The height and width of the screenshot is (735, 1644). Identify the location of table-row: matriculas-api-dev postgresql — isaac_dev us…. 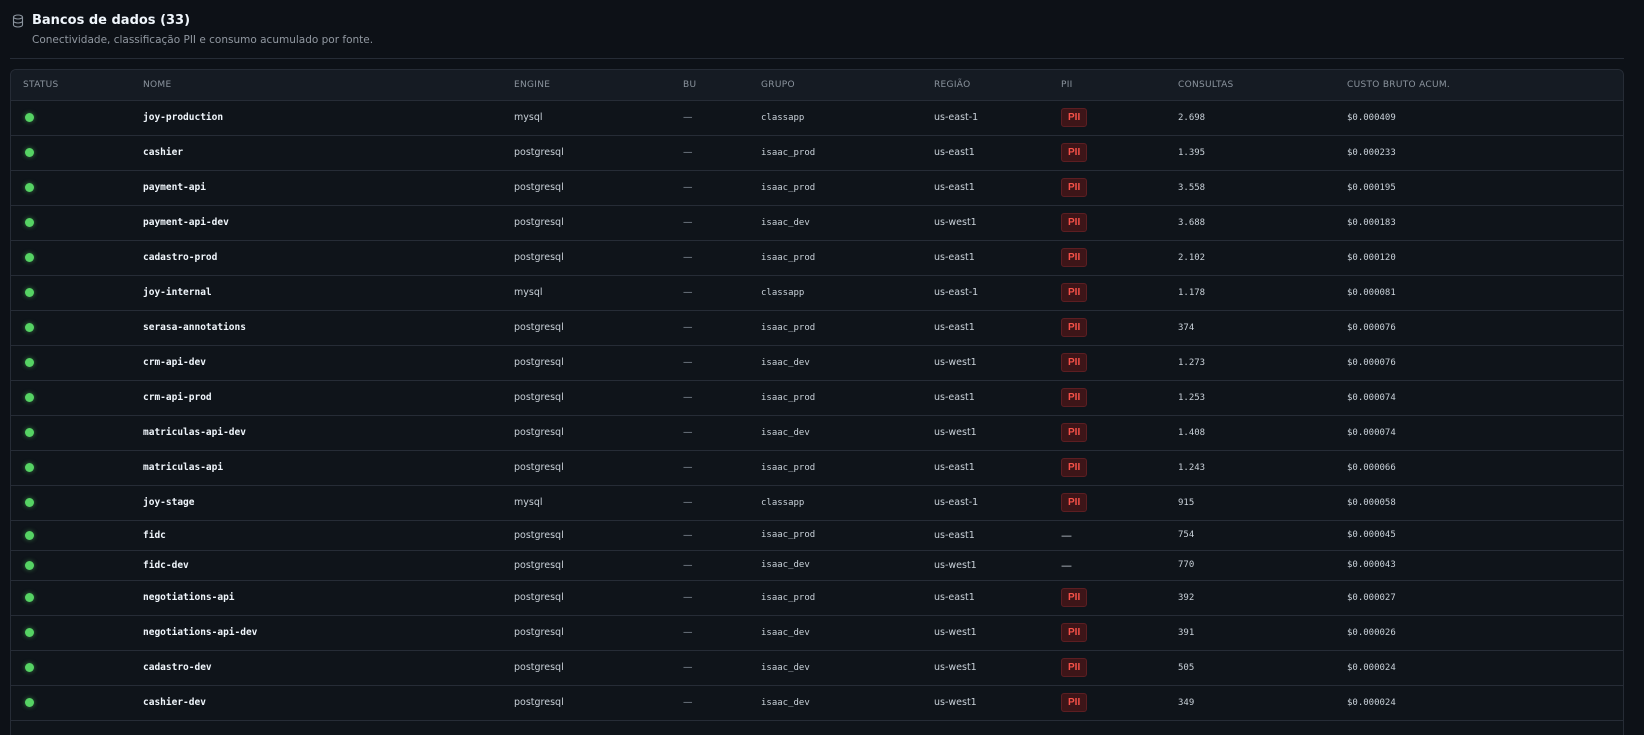
(817, 432).